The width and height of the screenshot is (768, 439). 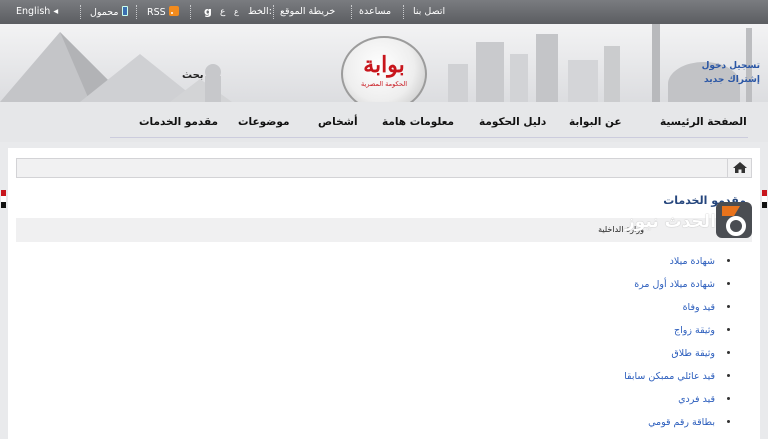 I want to click on mobile-phone-icon, so click(x=124, y=11).